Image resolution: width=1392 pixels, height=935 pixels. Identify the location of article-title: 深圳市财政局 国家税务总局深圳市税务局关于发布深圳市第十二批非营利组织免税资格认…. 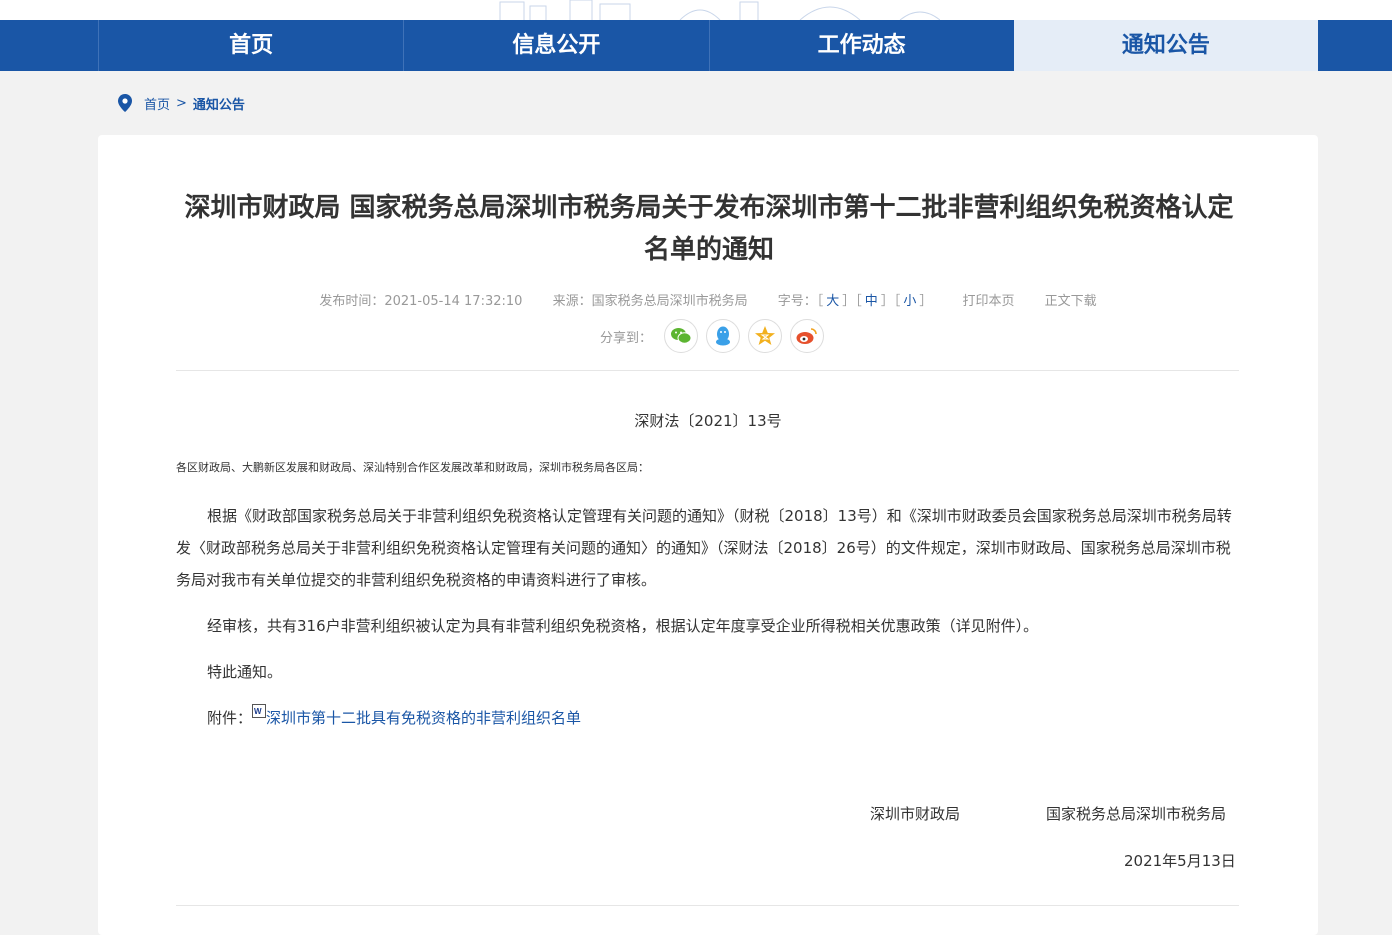
(709, 229).